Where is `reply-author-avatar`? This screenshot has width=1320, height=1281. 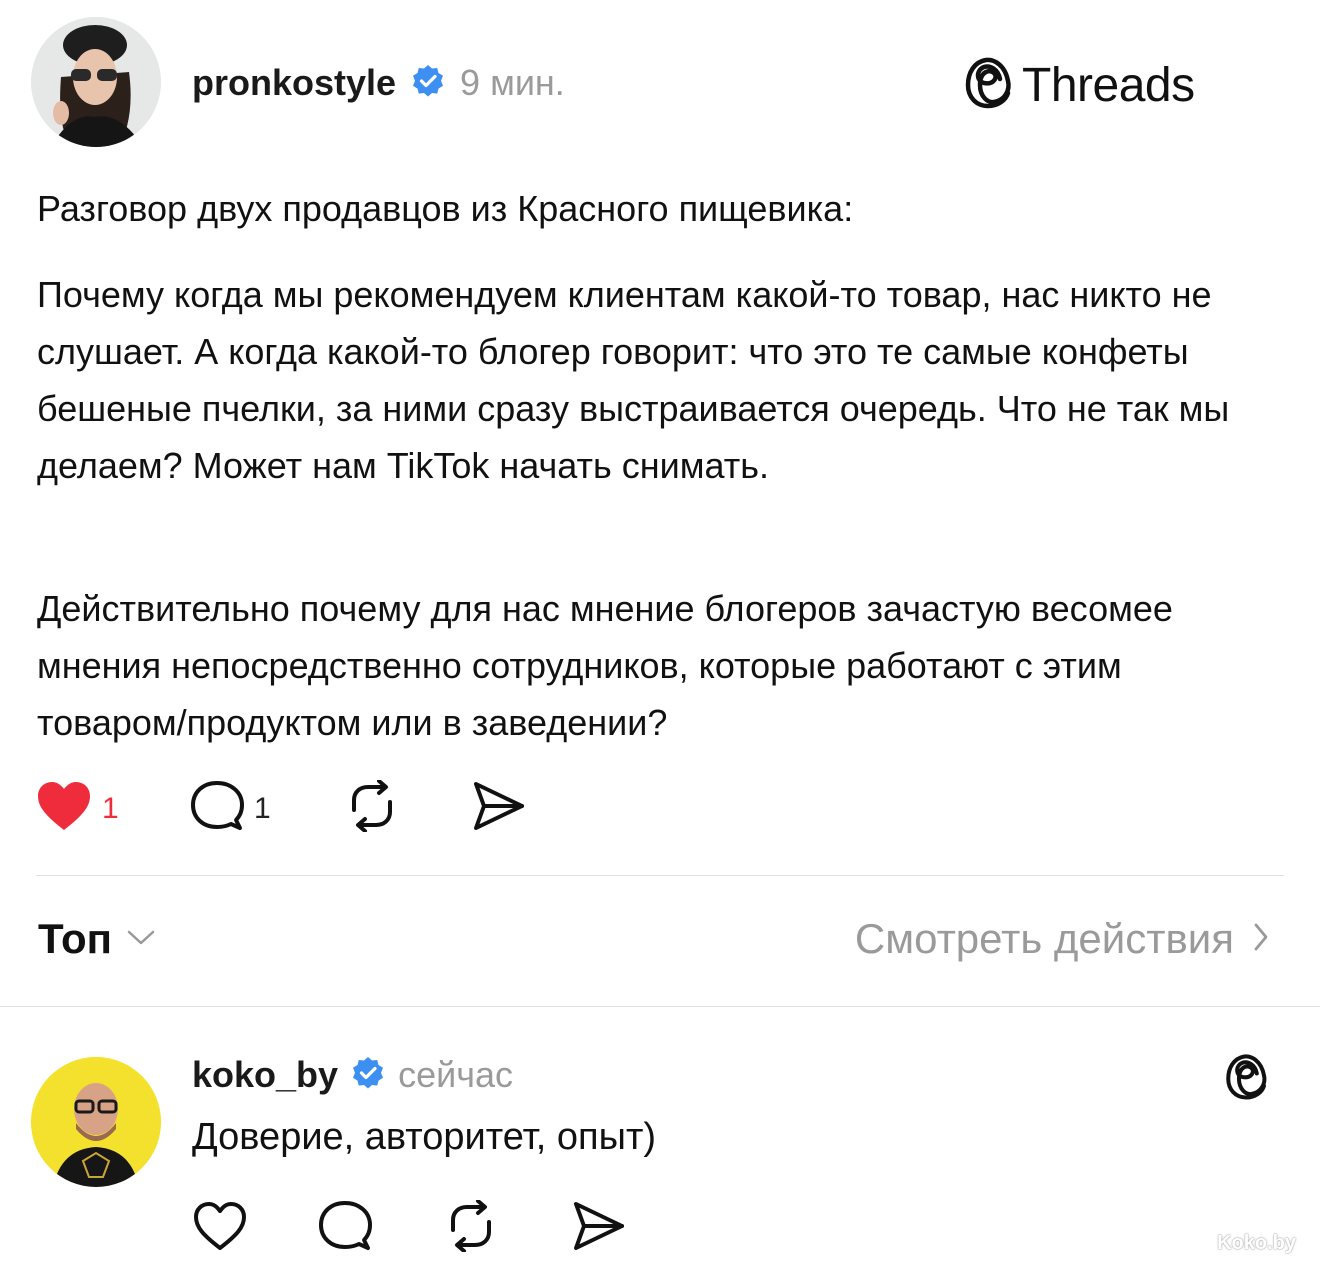
reply-author-avatar is located at coordinates (96, 1122).